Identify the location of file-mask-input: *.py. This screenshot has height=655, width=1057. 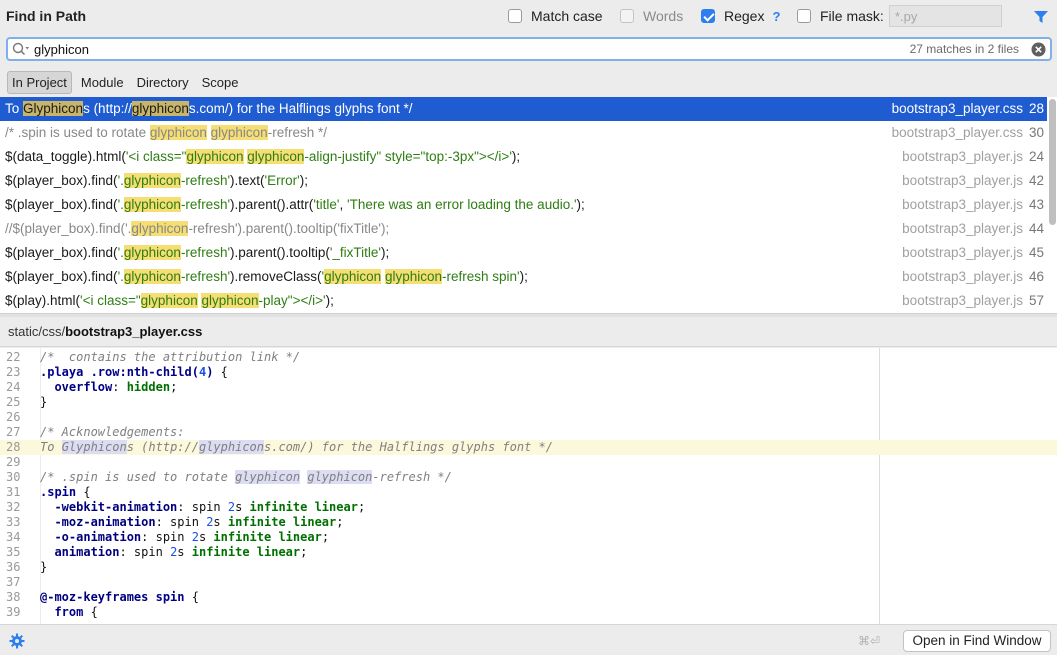
(945, 16).